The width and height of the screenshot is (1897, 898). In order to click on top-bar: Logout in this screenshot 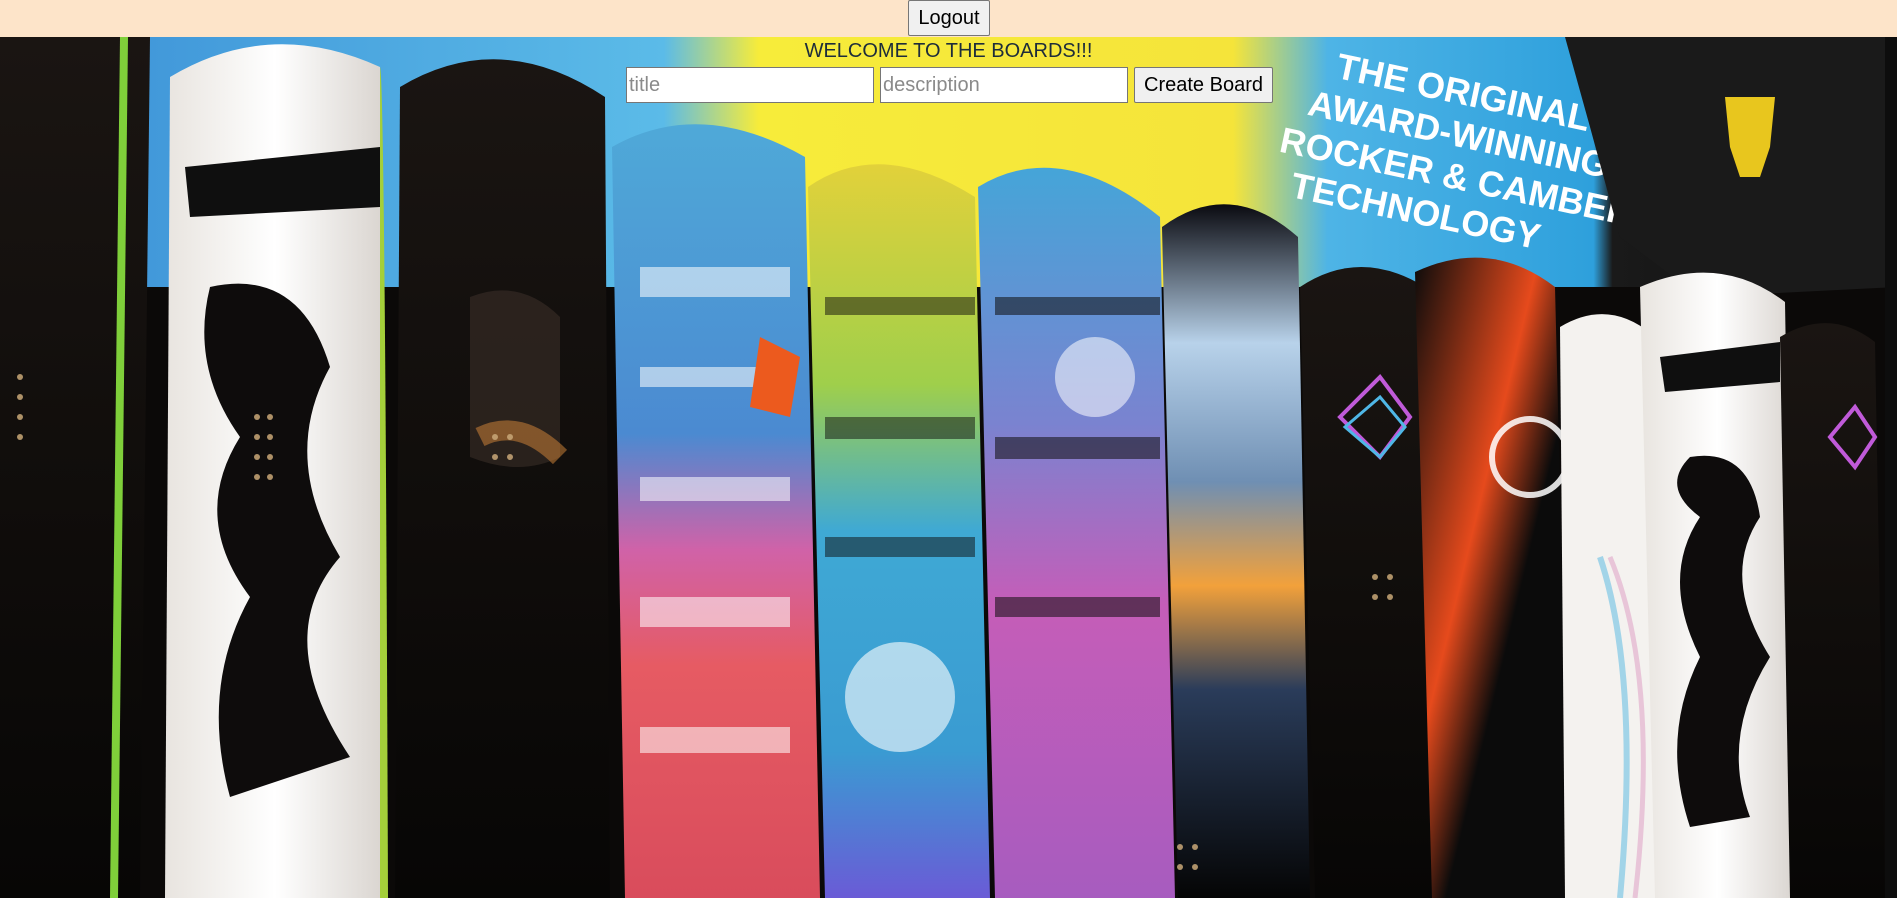, I will do `click(948, 18)`.